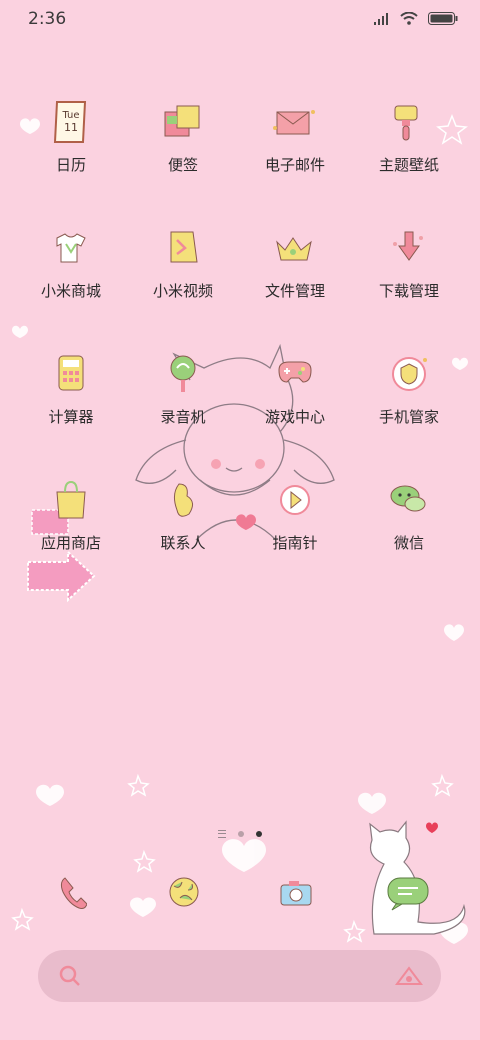 The image size is (480, 1040). Describe the element at coordinates (70, 976) in the screenshot. I see `search-icon` at that location.